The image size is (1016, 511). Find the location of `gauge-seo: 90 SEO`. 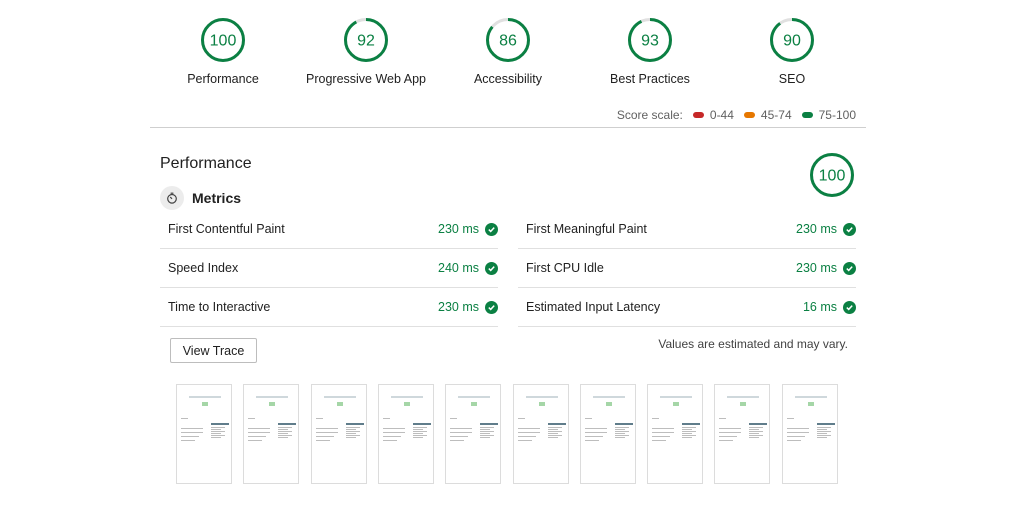

gauge-seo: 90 SEO is located at coordinates (792, 51).